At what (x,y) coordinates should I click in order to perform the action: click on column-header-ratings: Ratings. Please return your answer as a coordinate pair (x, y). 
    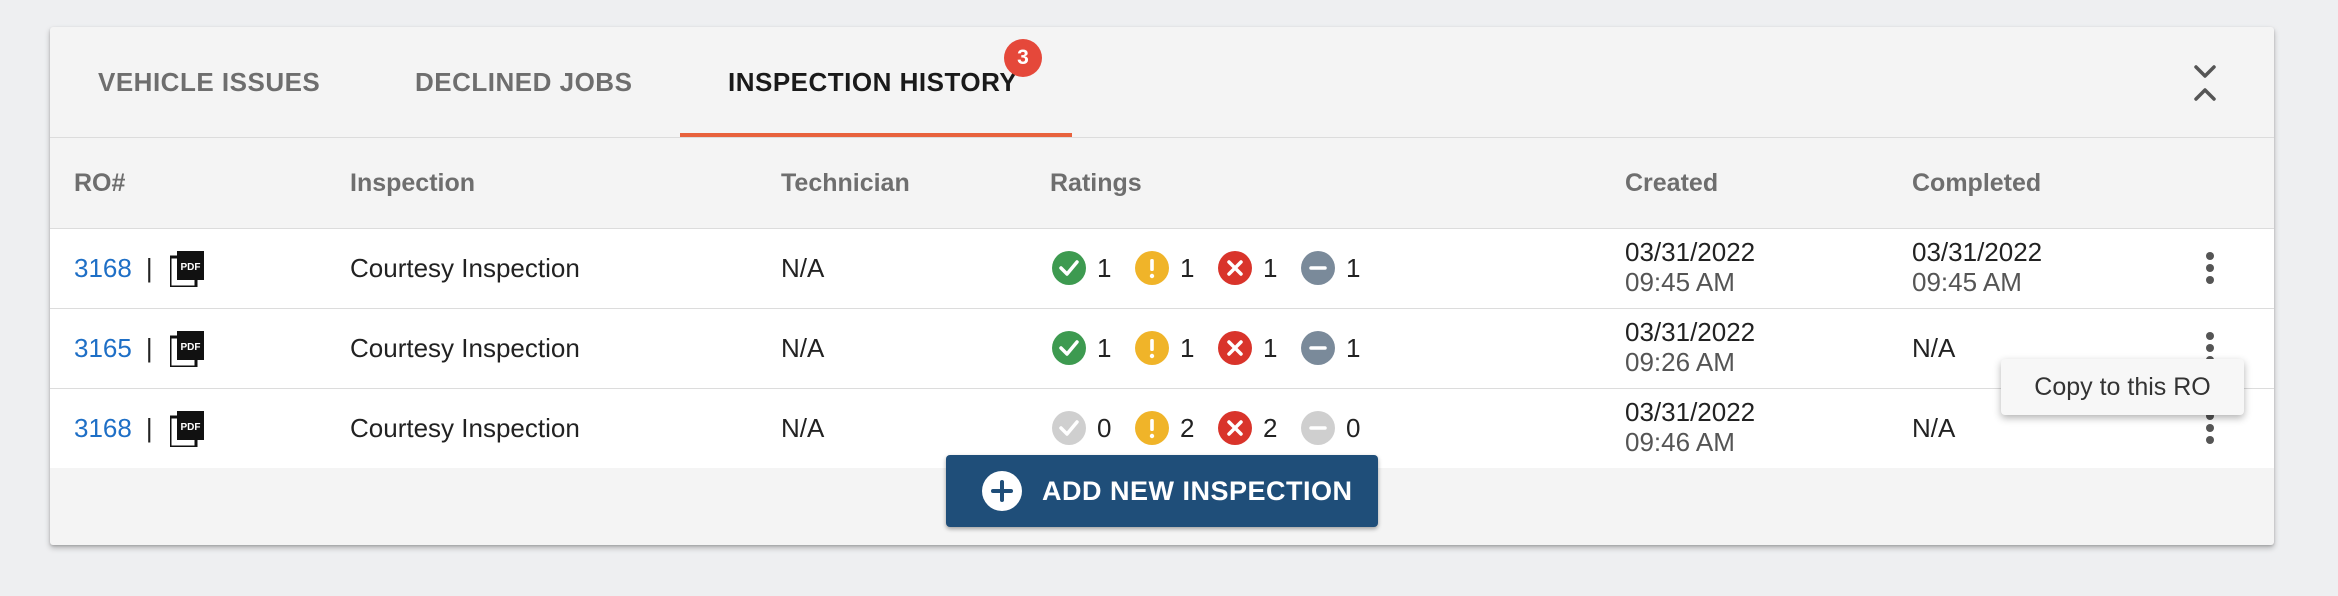
    Looking at the image, I should click on (1096, 183).